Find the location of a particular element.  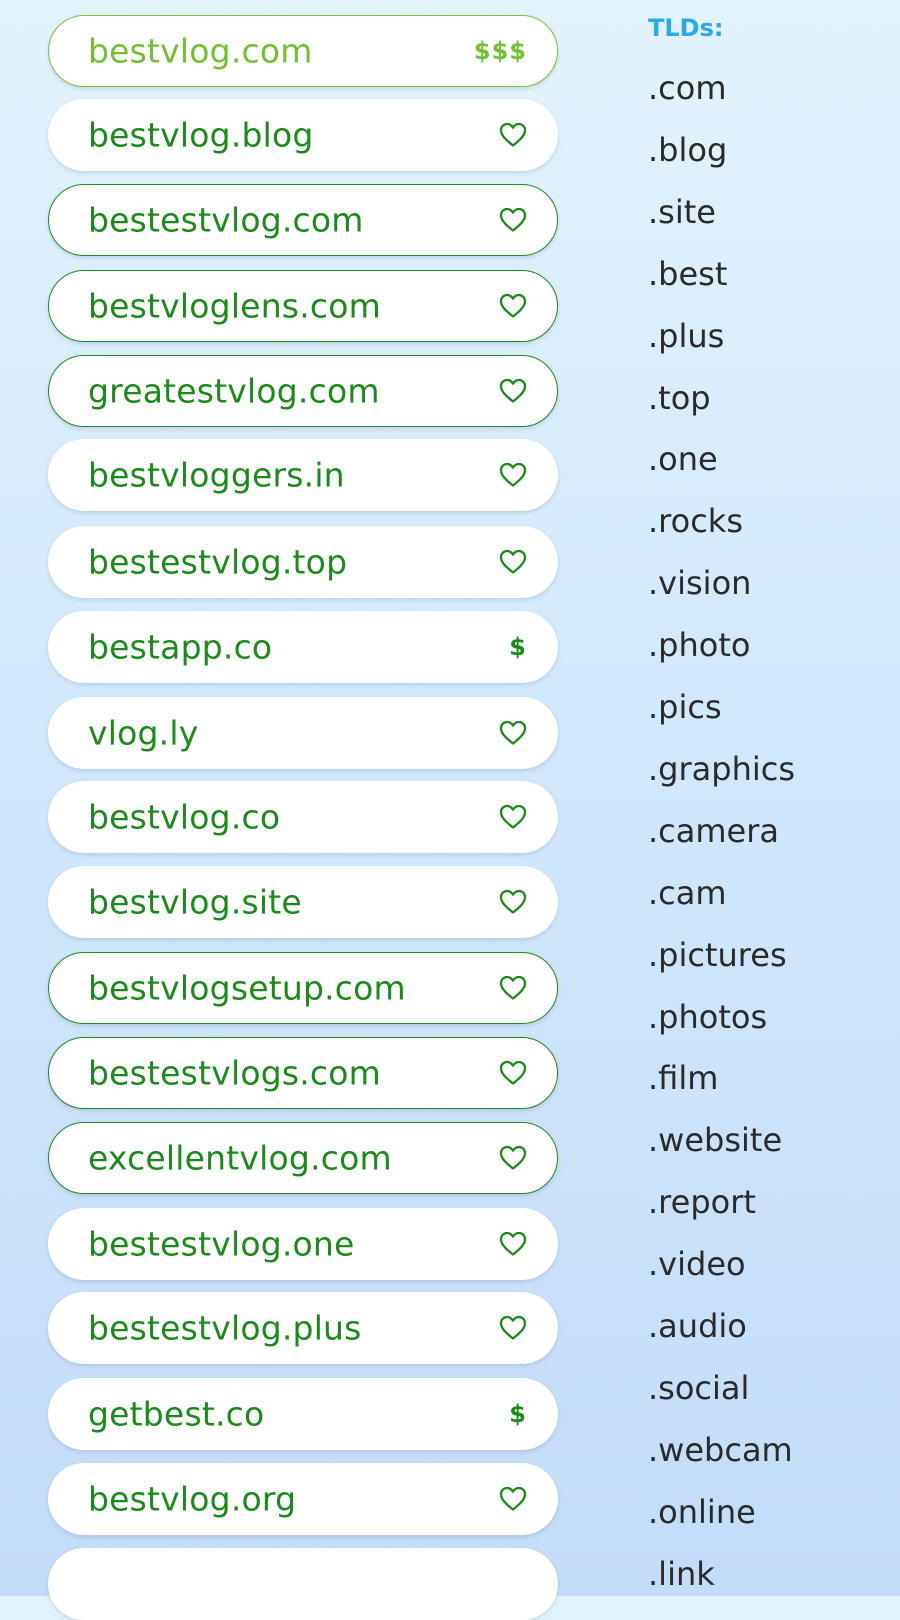

domain-name: bestestvlog.com is located at coordinates (226, 220).